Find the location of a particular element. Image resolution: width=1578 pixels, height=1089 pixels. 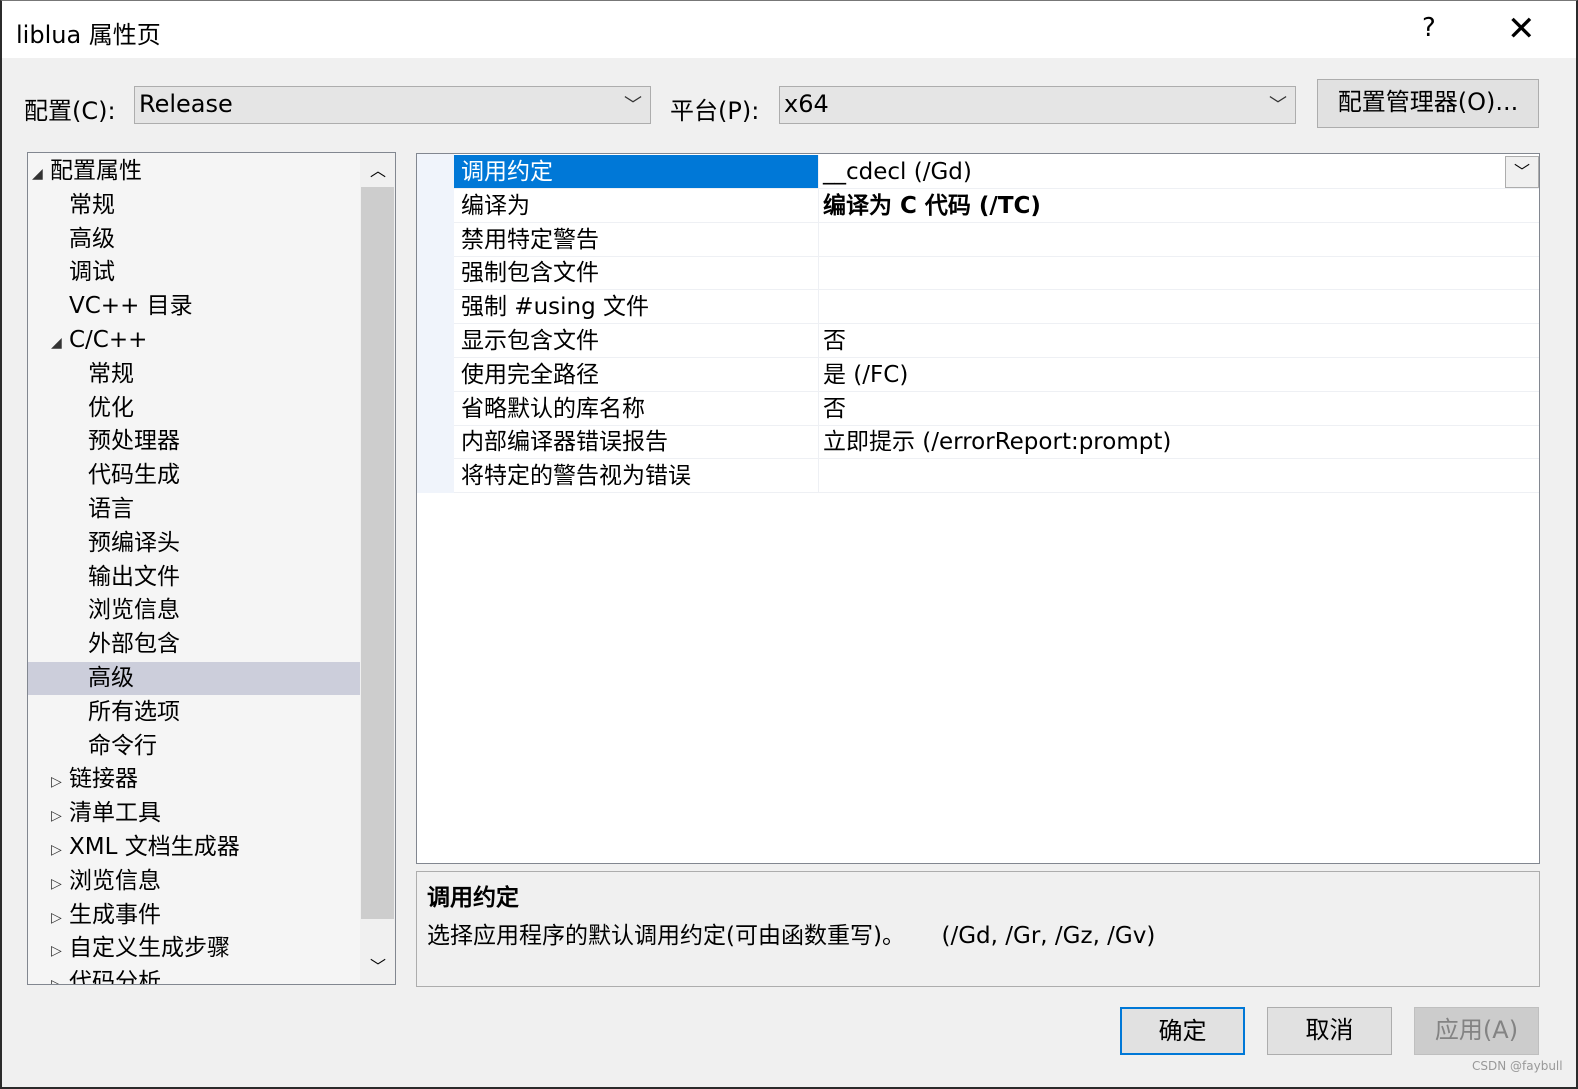

tree-item: 命令行 is located at coordinates (194, 746).